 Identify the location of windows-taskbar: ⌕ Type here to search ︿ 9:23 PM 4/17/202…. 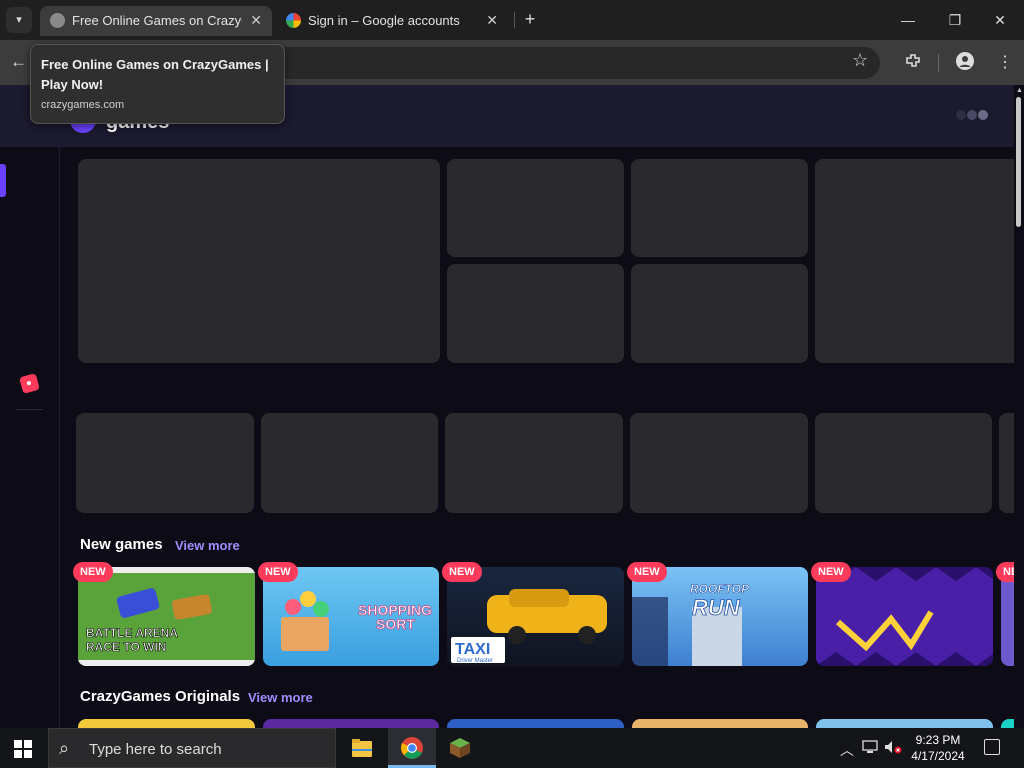
(512, 748).